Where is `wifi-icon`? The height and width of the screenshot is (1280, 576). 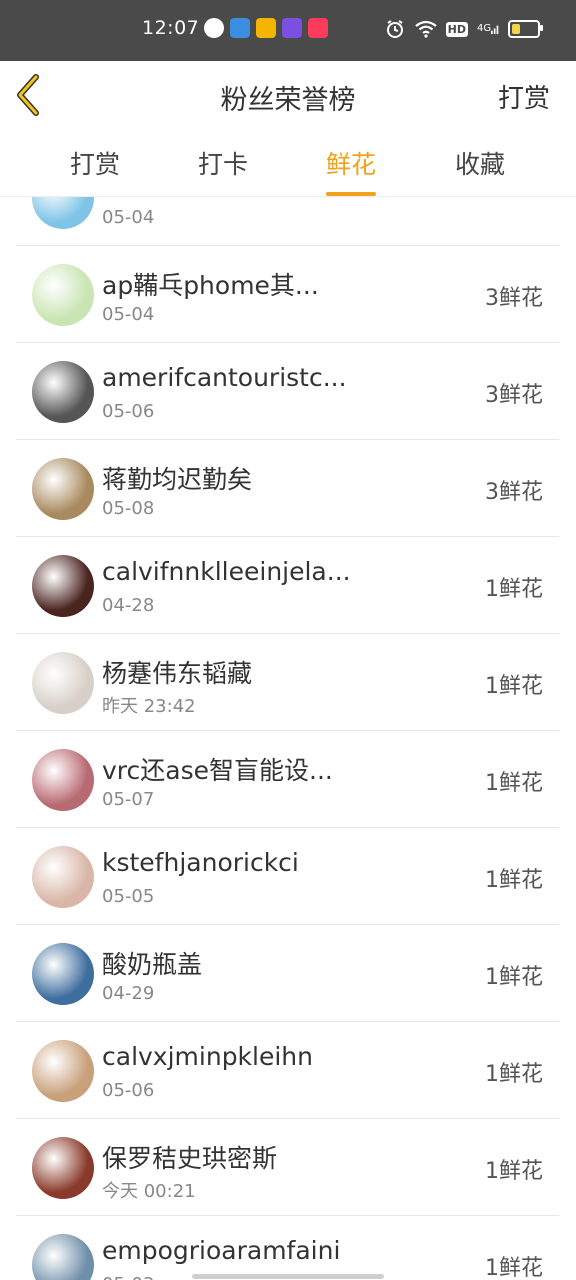 wifi-icon is located at coordinates (425, 29).